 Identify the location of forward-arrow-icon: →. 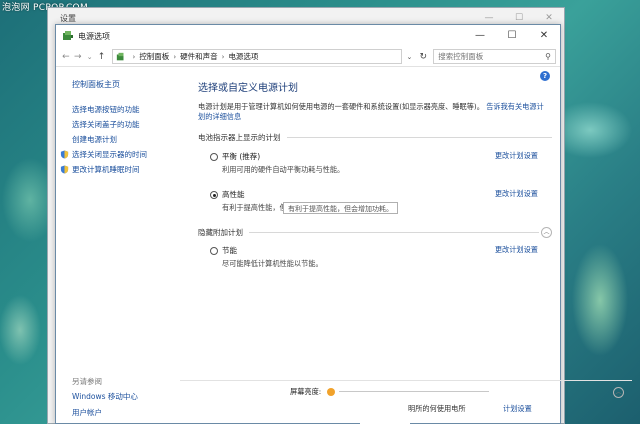
(78, 57).